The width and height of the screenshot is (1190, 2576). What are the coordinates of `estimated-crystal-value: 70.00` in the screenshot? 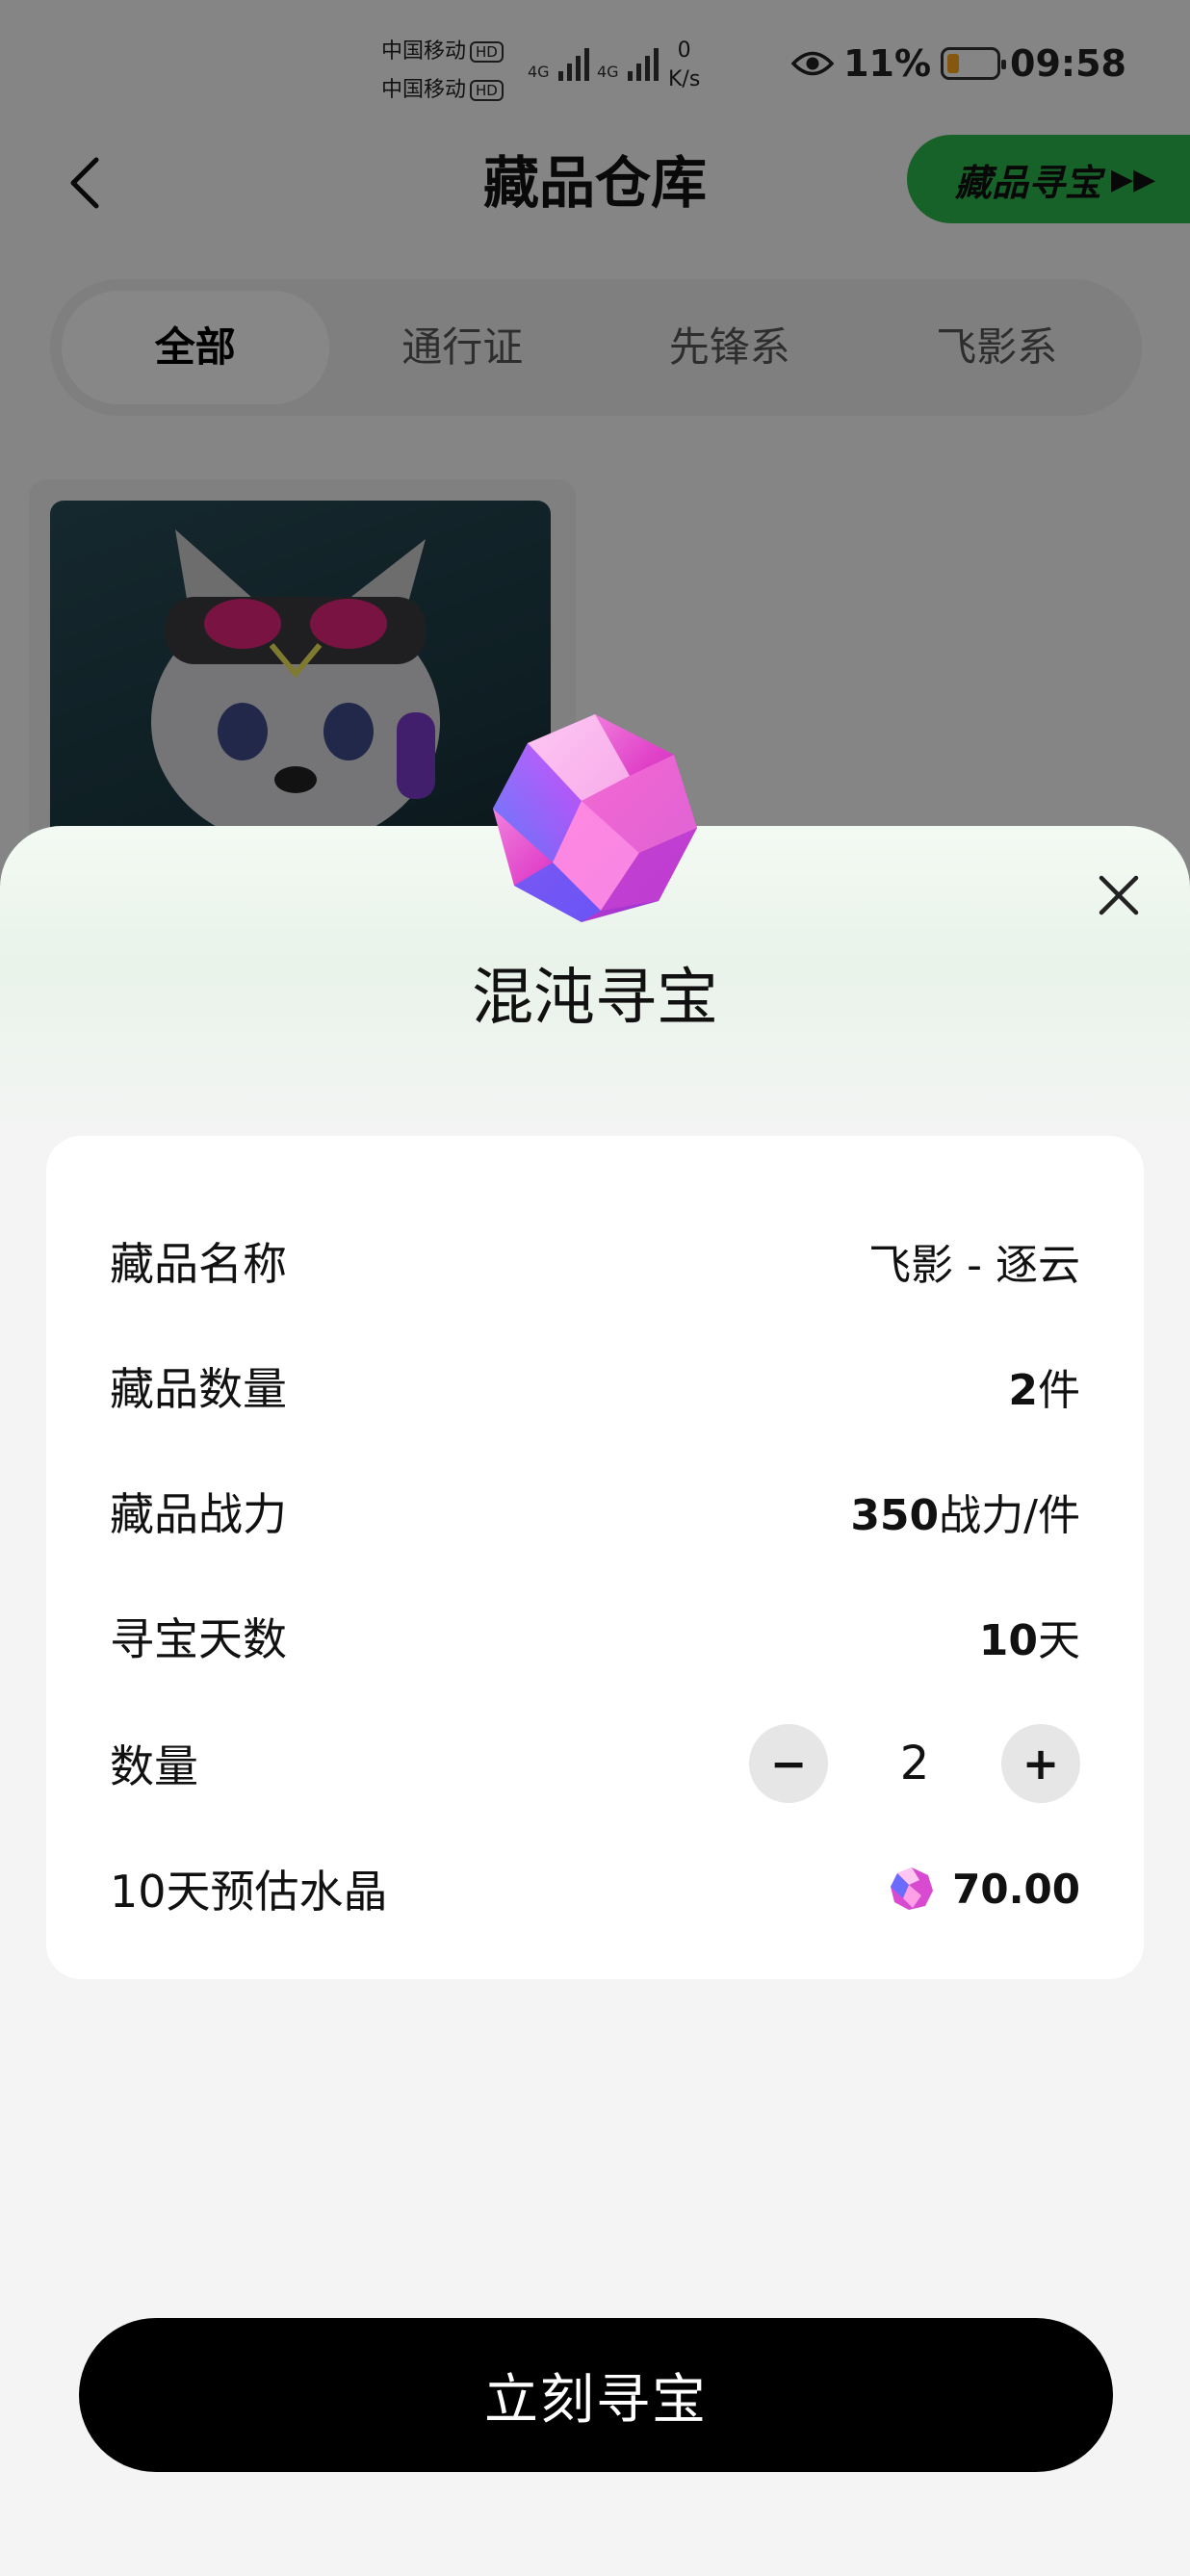 It's located at (985, 1890).